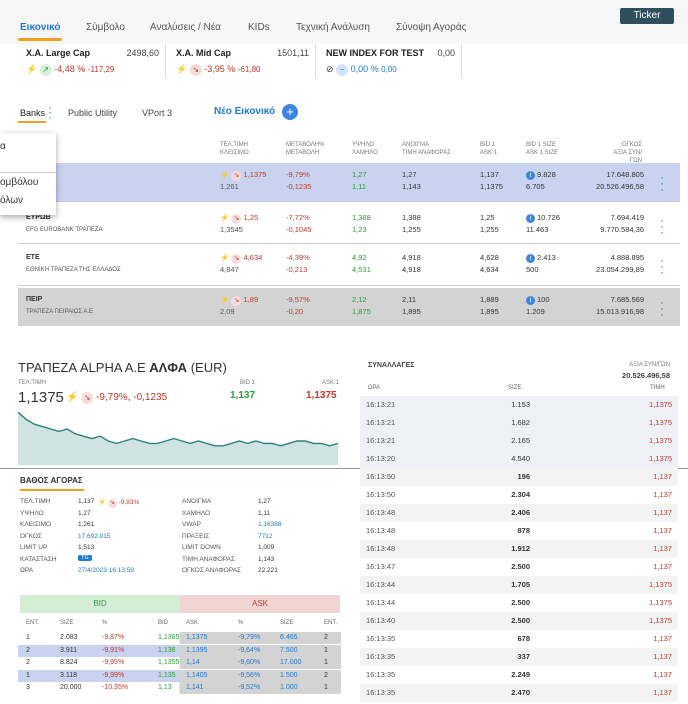 The width and height of the screenshot is (688, 704). What do you see at coordinates (105, 27) in the screenshot?
I see `tab-symbol: Σύμβολο` at bounding box center [105, 27].